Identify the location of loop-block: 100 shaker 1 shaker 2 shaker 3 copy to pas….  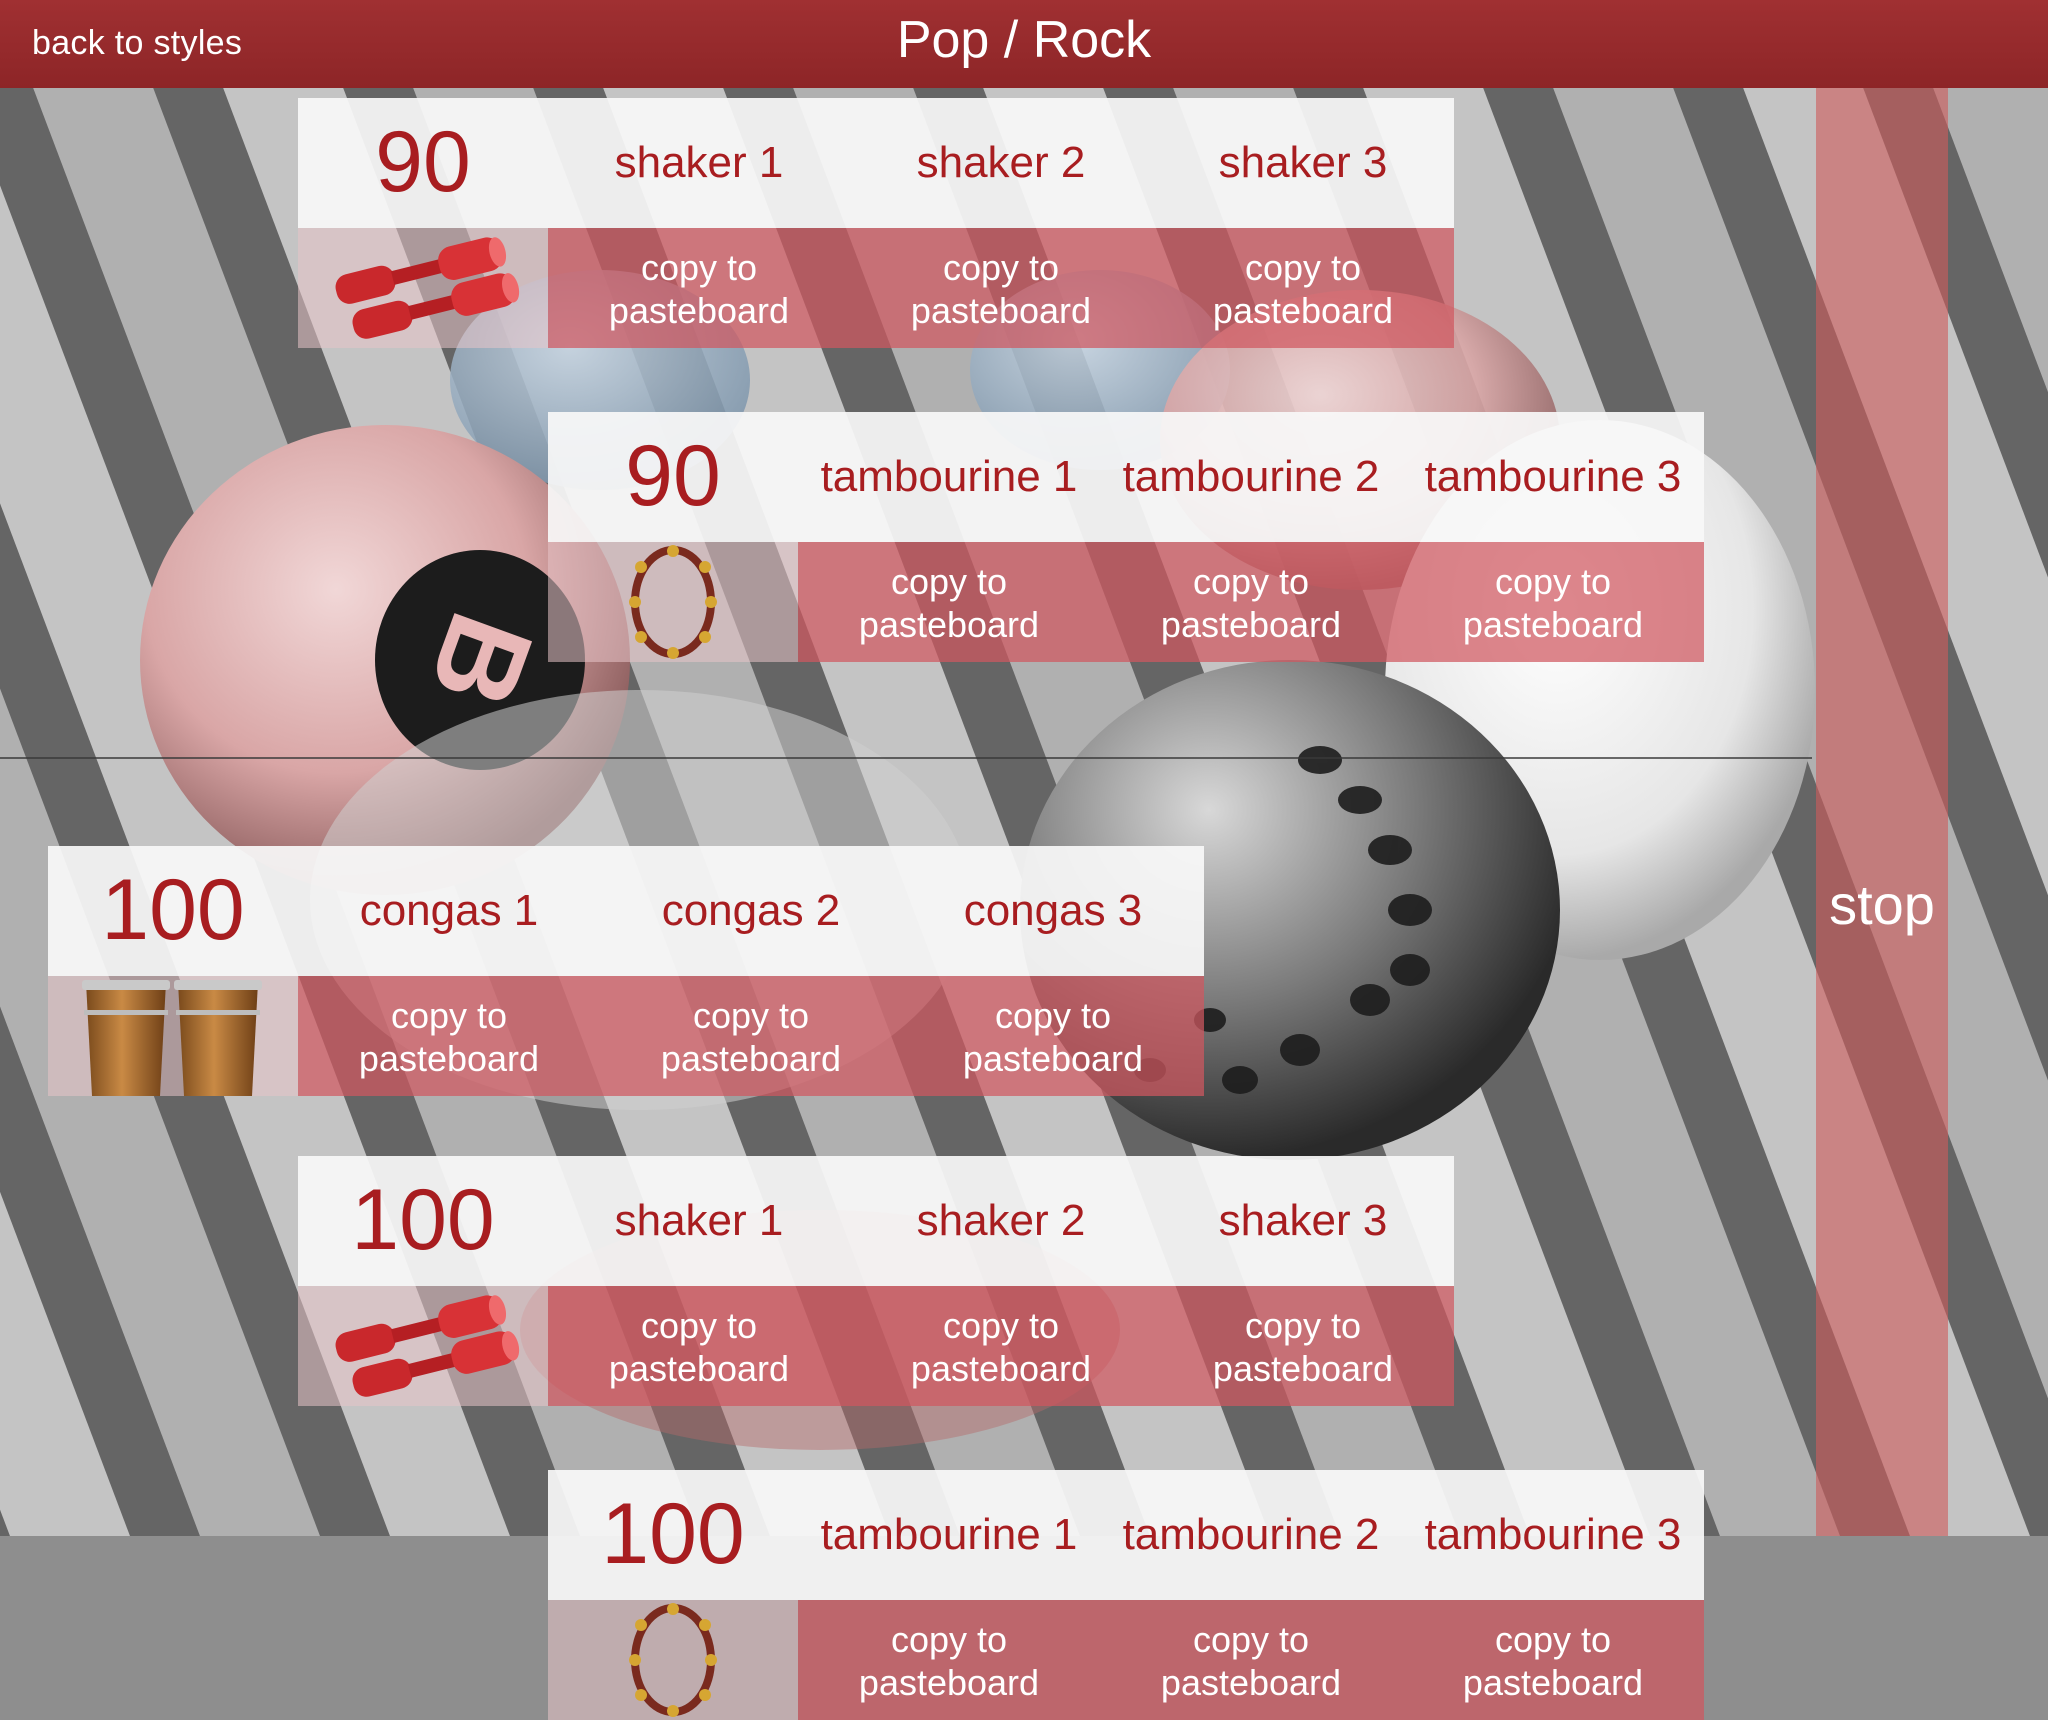
(876, 1281).